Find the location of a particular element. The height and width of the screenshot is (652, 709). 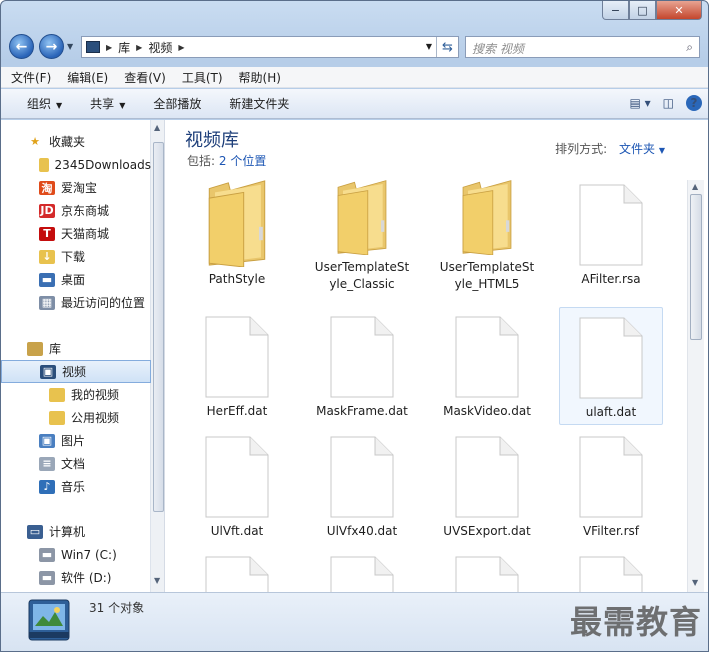

nav-item-drive-d: ▬ 软件 (D:) is located at coordinates (76, 577).